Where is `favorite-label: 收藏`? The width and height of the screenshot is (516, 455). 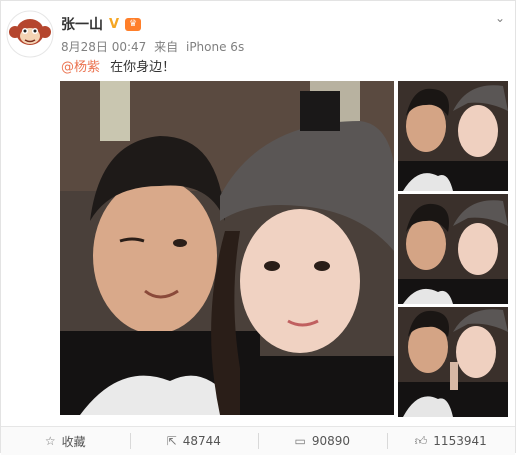 favorite-label: 收藏 is located at coordinates (73, 441).